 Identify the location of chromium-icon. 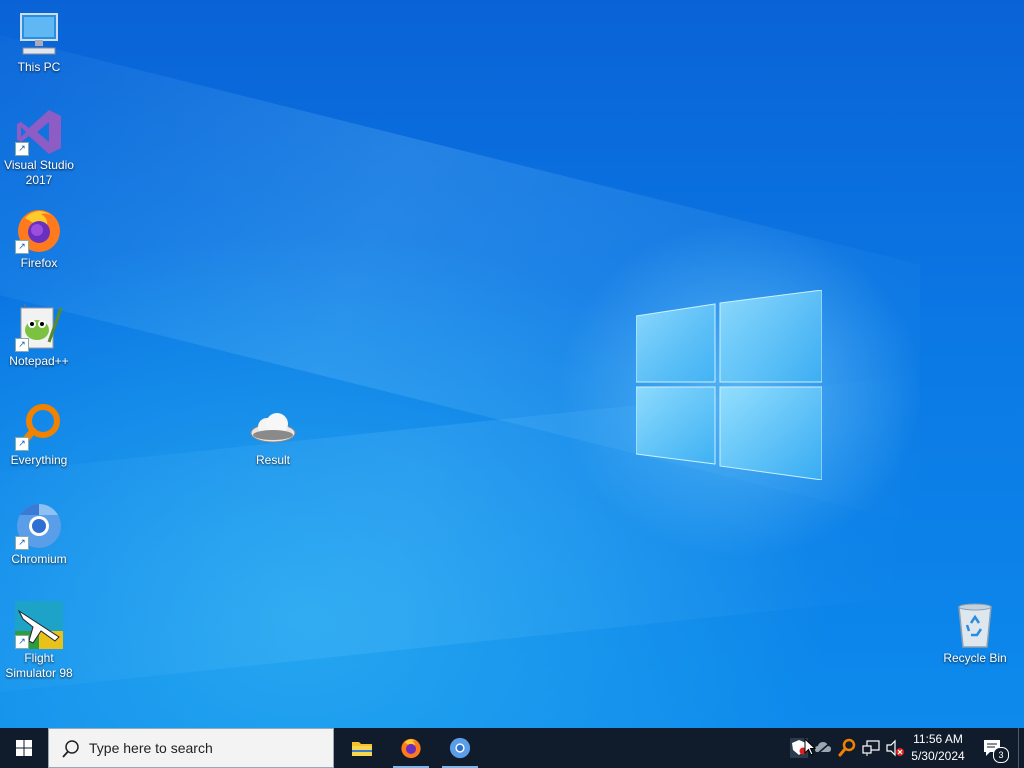
(460, 748).